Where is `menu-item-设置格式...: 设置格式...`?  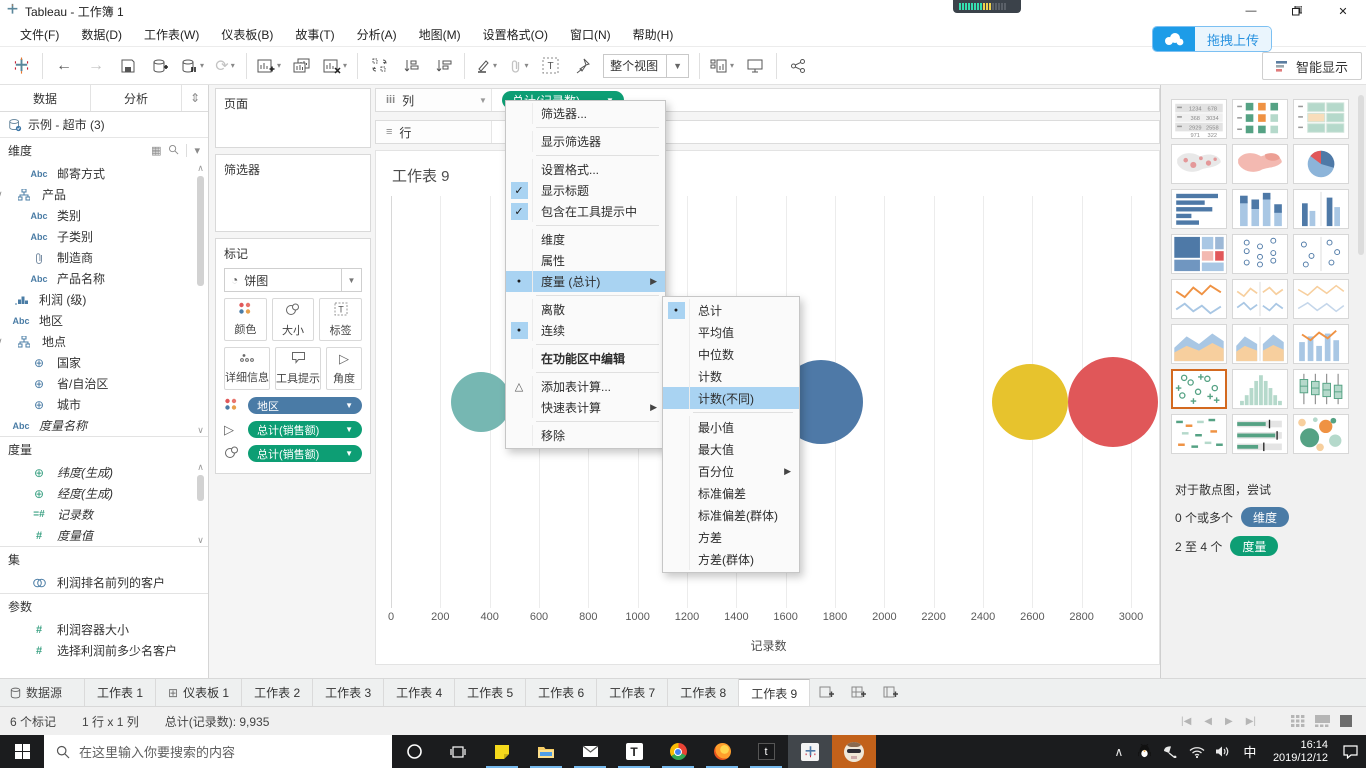 menu-item-设置格式...: 设置格式... is located at coordinates (585, 169).